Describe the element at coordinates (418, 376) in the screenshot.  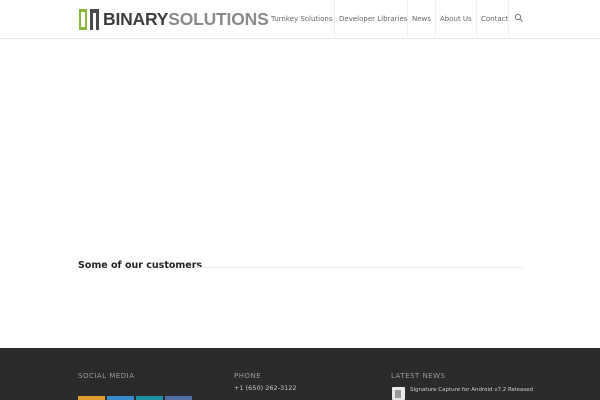
I see `latest-news-heading: LATEST NEWS` at that location.